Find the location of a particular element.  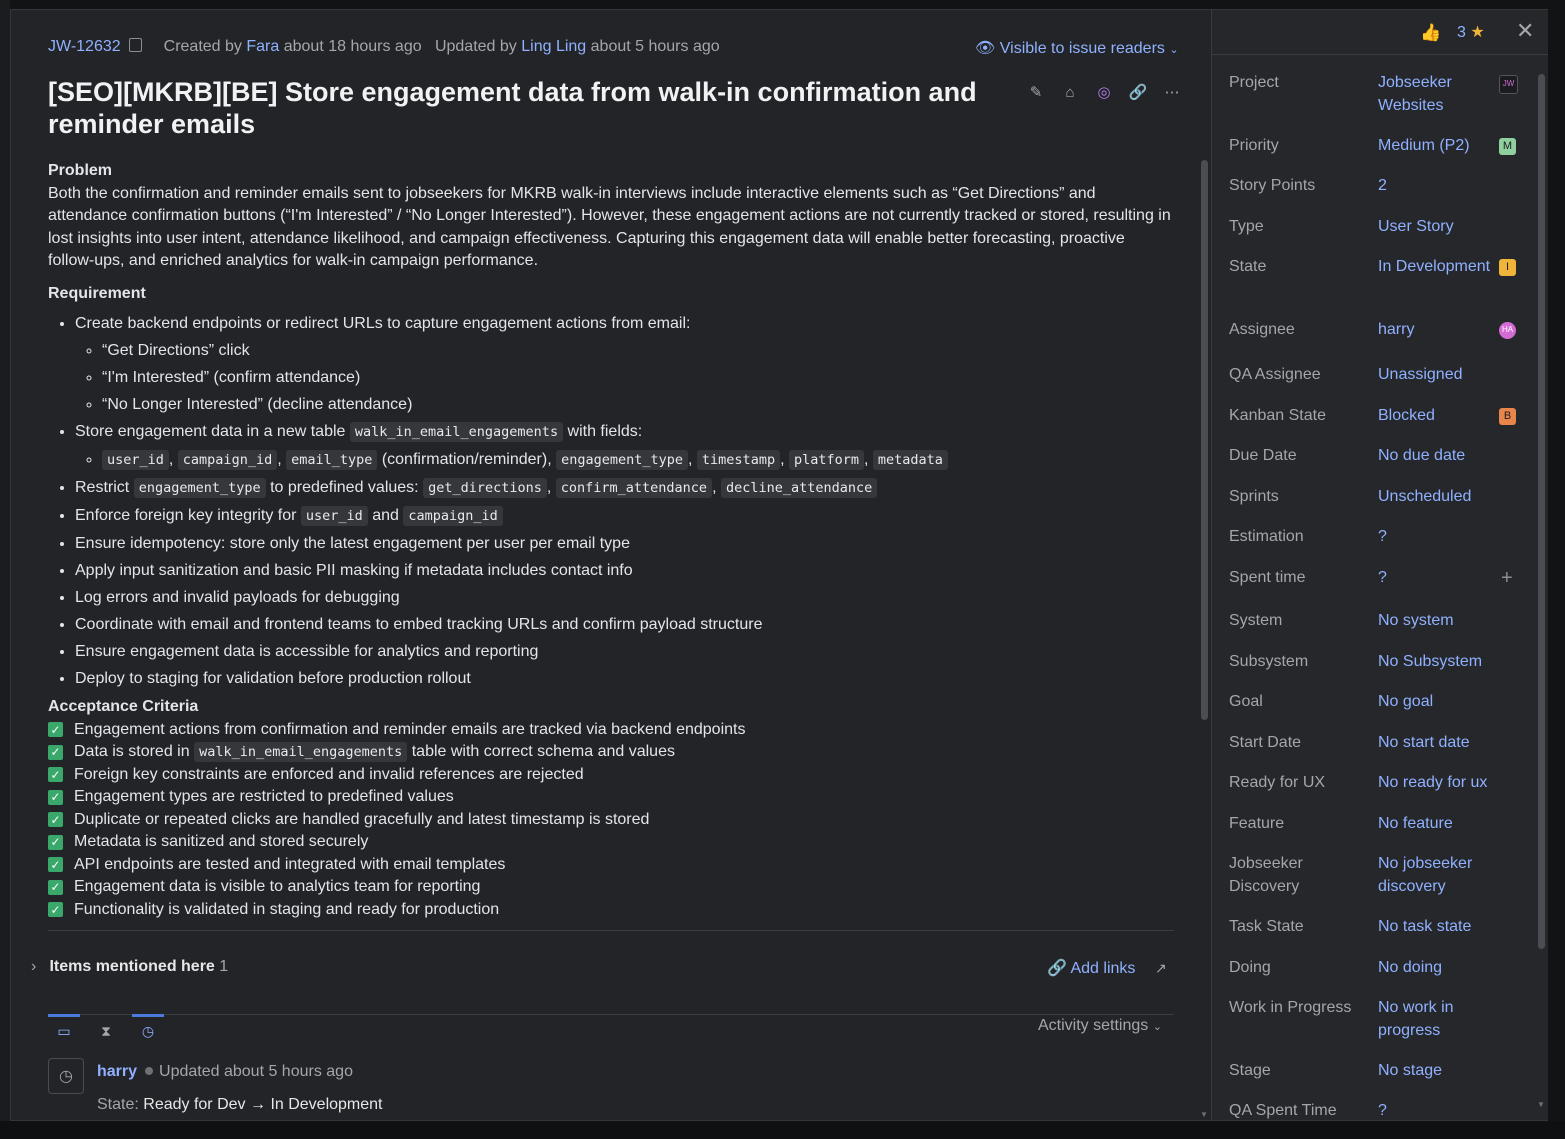

visibility-dropdown: 👁 Visible to issue readers ⌄ is located at coordinates (1077, 48).